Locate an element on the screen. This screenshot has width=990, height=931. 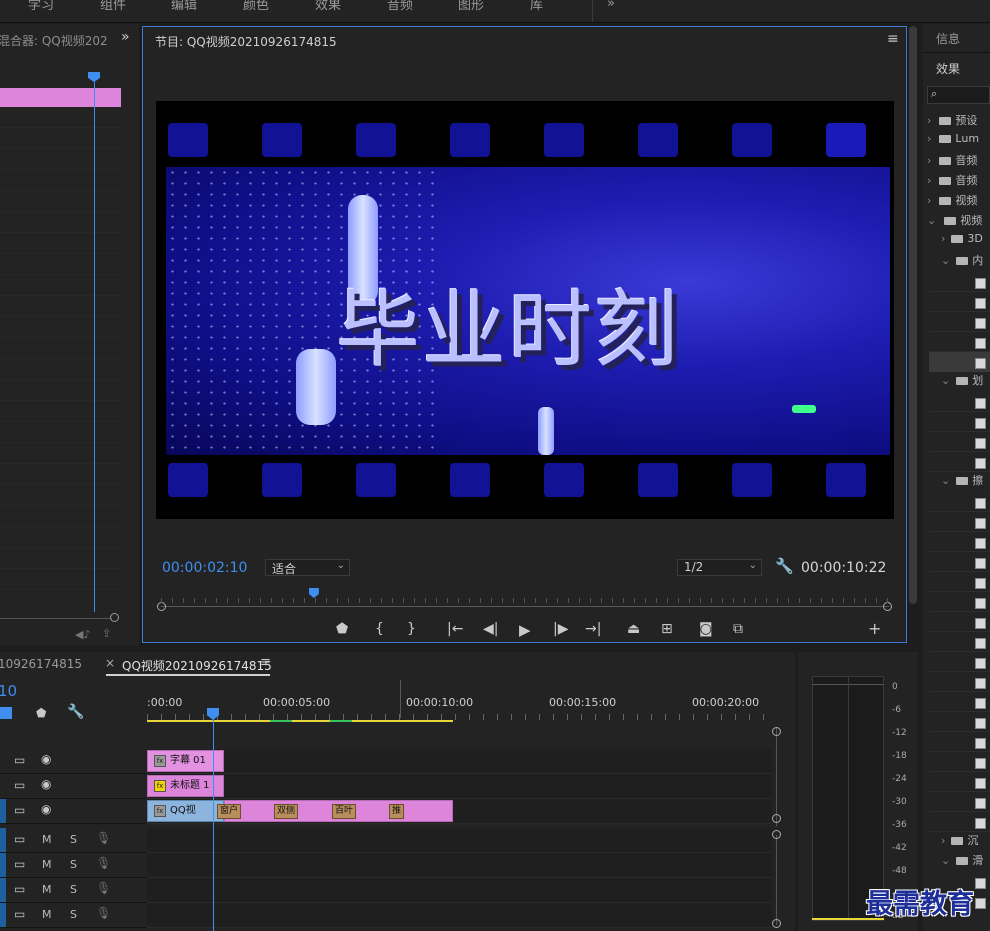
panel-menu-icon: ≡ is located at coordinates (893, 39).